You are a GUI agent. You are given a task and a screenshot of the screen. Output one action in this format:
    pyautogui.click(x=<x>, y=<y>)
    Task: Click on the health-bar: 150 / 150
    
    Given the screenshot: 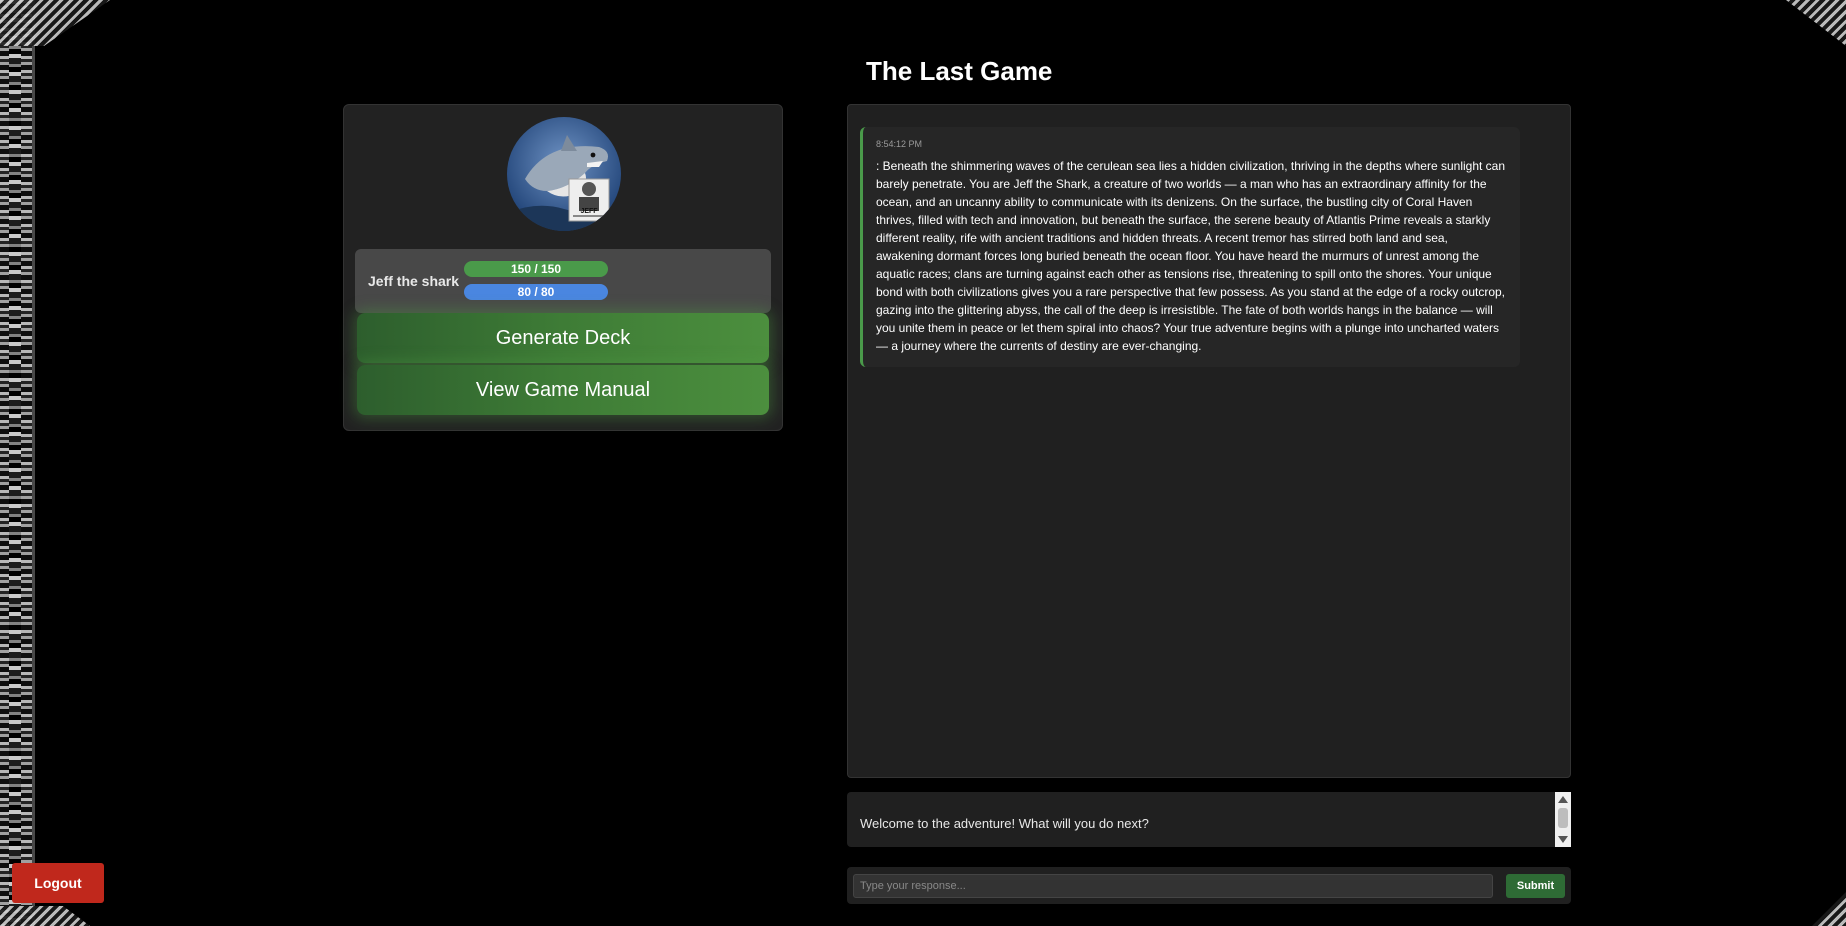 What is the action you would take?
    pyautogui.click(x=536, y=269)
    